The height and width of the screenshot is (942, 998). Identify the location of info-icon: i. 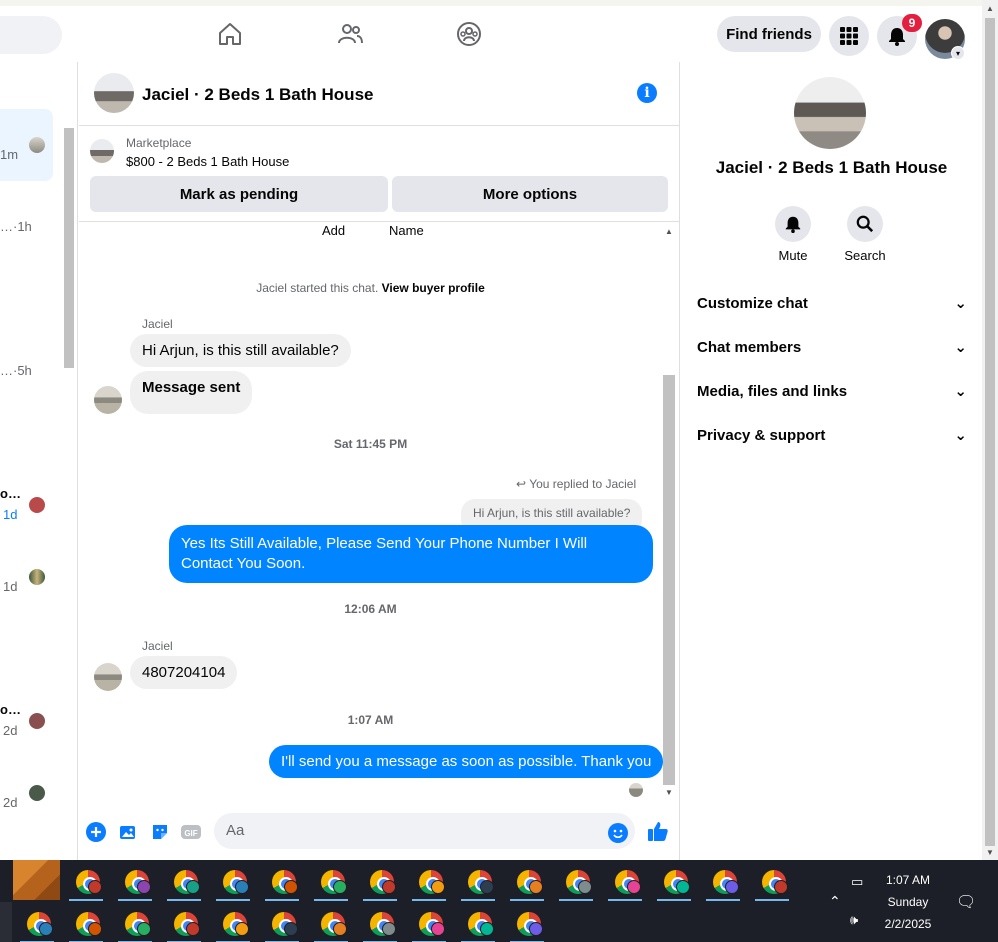
(647, 93).